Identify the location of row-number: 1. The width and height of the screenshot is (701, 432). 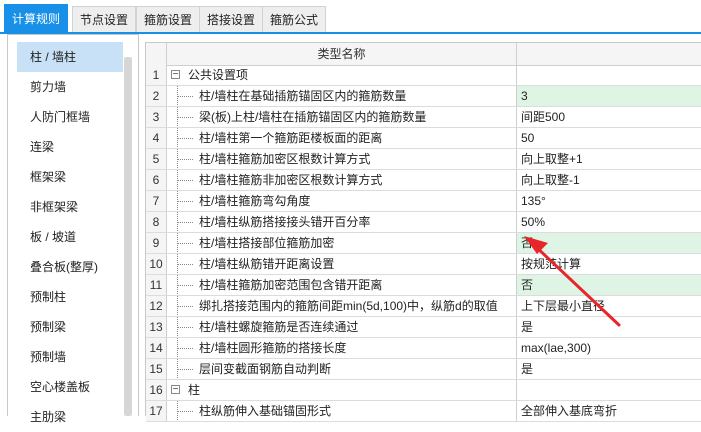
(156, 75).